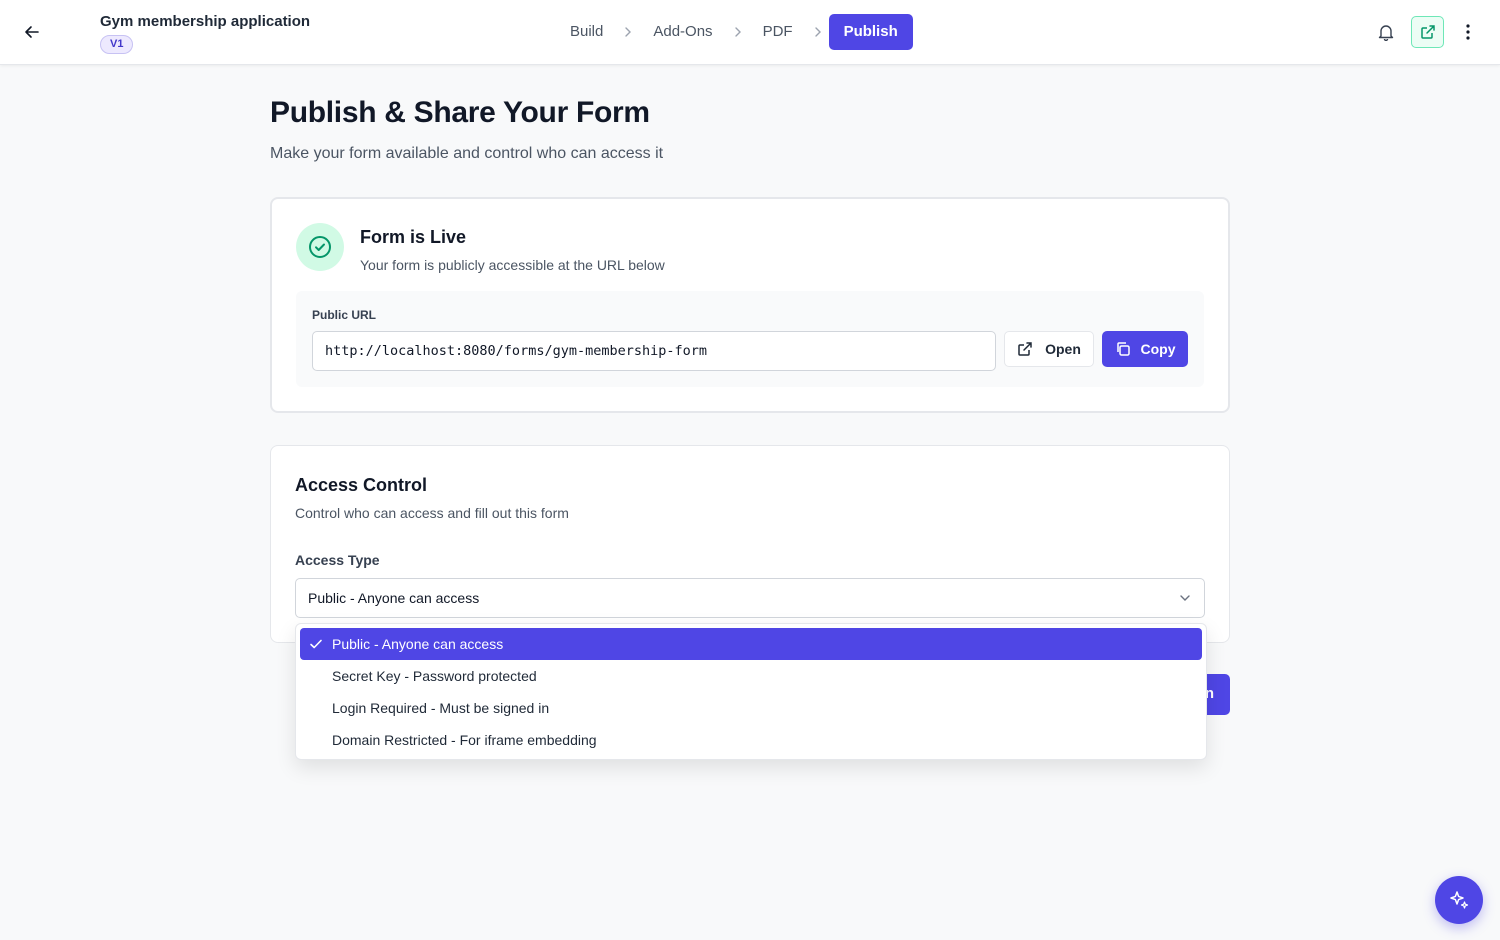 Image resolution: width=1500 pixels, height=940 pixels. I want to click on sparkle-icon, so click(1459, 900).